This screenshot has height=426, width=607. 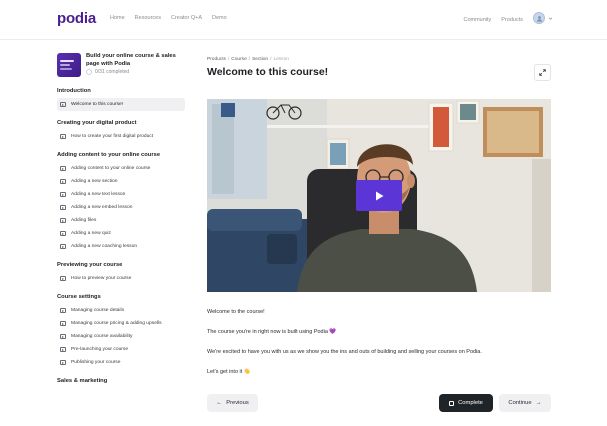 What do you see at coordinates (96, 362) in the screenshot?
I see `lesson-label: Publishing your course` at bounding box center [96, 362].